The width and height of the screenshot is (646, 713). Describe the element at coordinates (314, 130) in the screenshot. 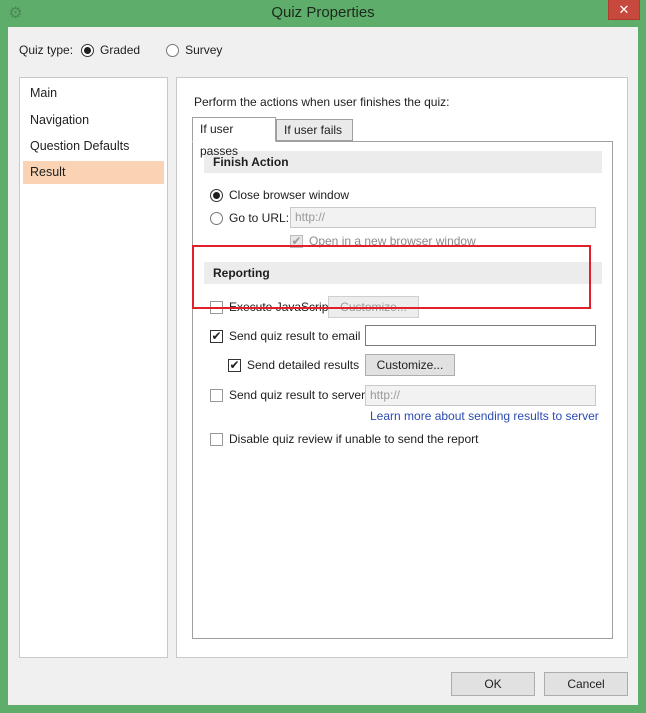

I see `tab-if-user-fails: If user fails` at that location.